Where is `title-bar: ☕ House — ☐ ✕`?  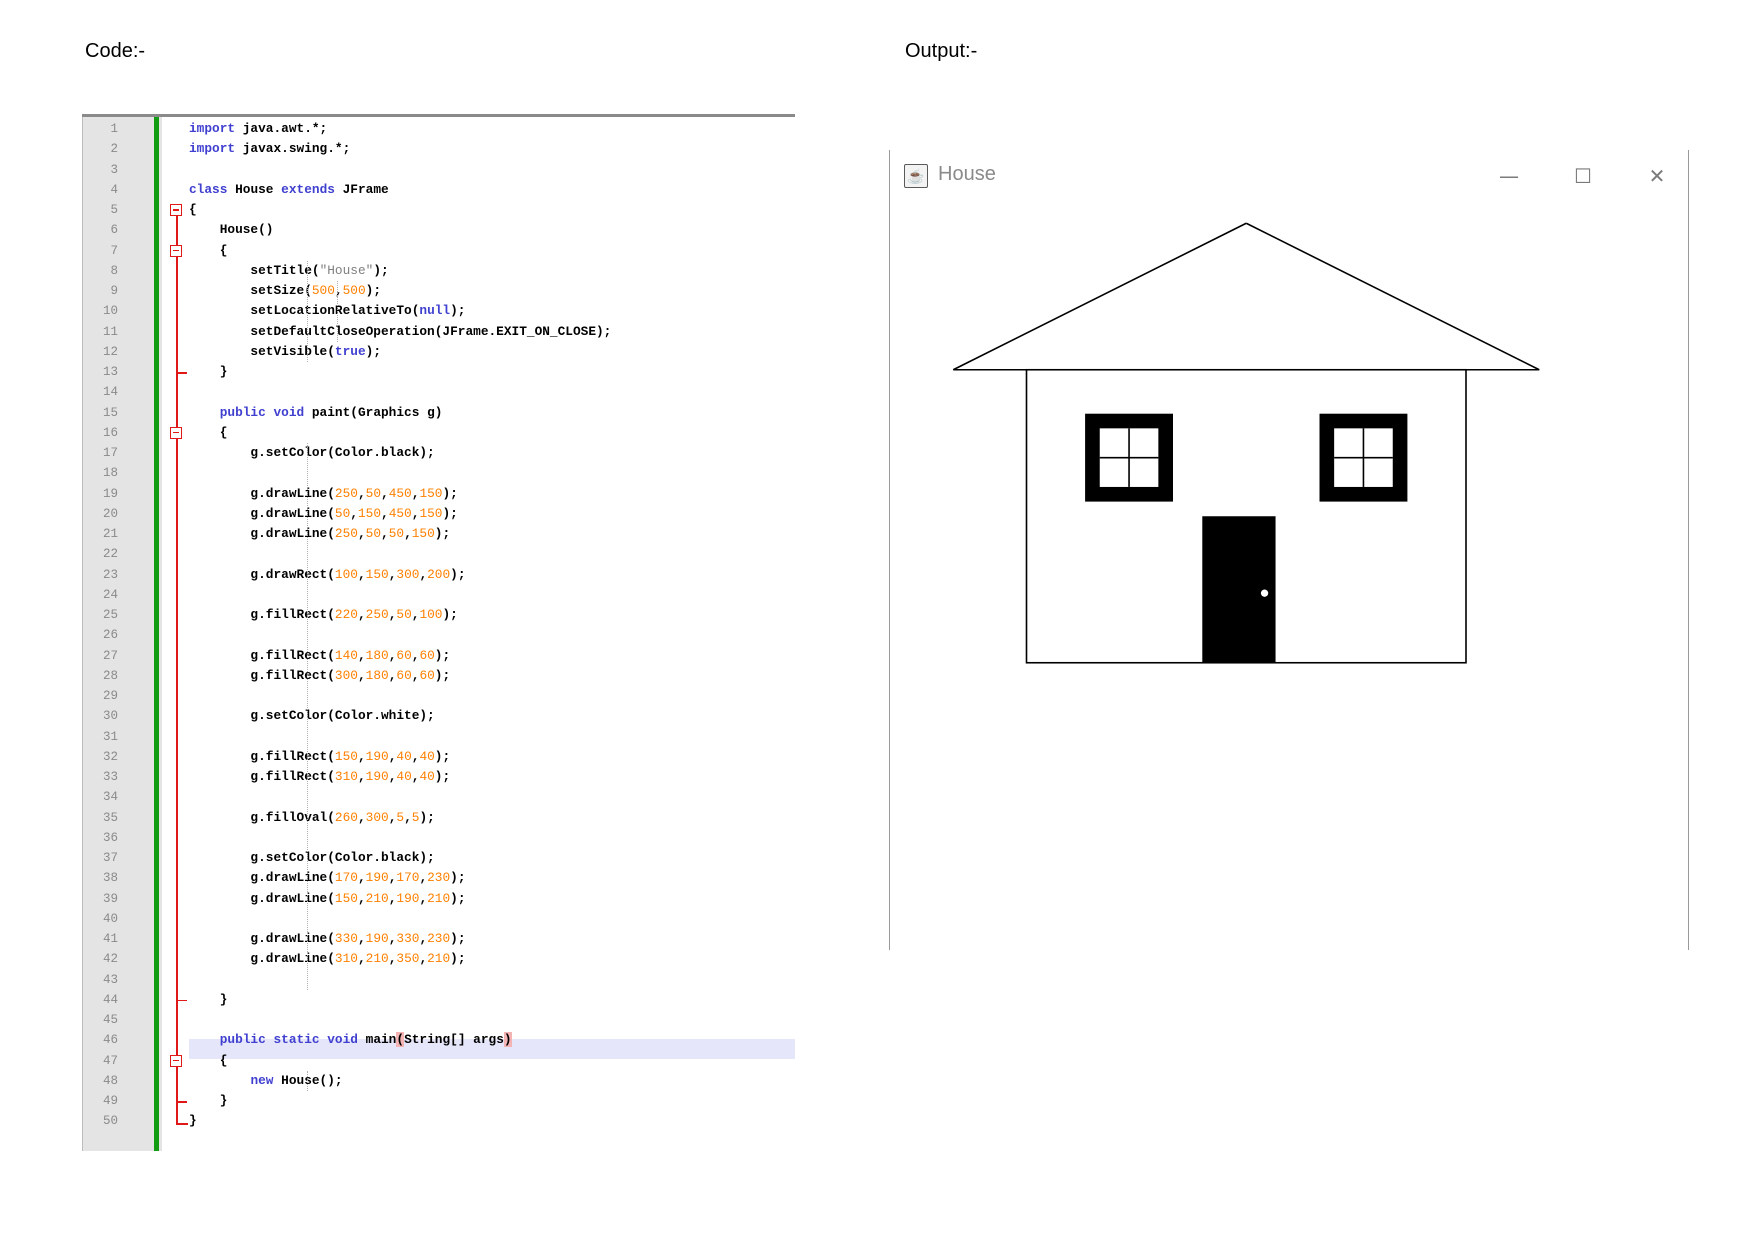
title-bar: ☕ House — ☐ ✕ is located at coordinates (1289, 178).